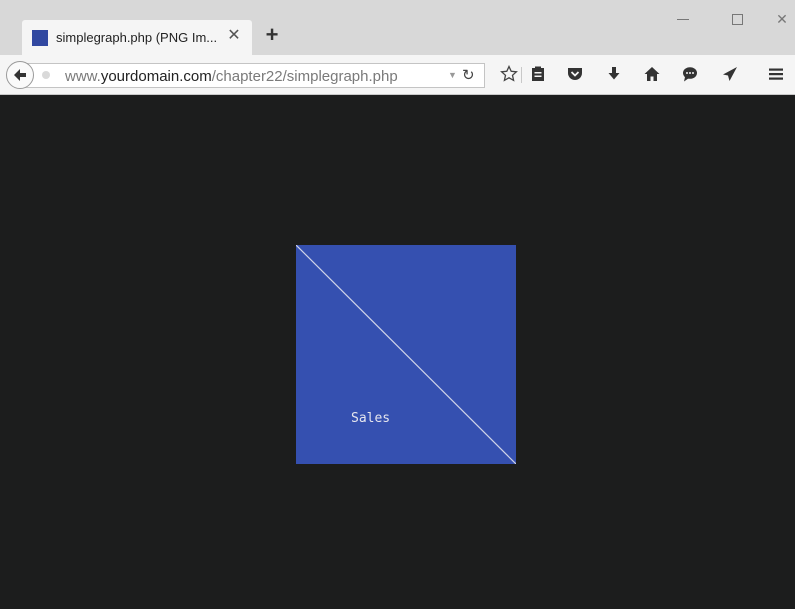 This screenshot has height=609, width=795. Describe the element at coordinates (46, 75) in the screenshot. I see `site-info-icon` at that location.